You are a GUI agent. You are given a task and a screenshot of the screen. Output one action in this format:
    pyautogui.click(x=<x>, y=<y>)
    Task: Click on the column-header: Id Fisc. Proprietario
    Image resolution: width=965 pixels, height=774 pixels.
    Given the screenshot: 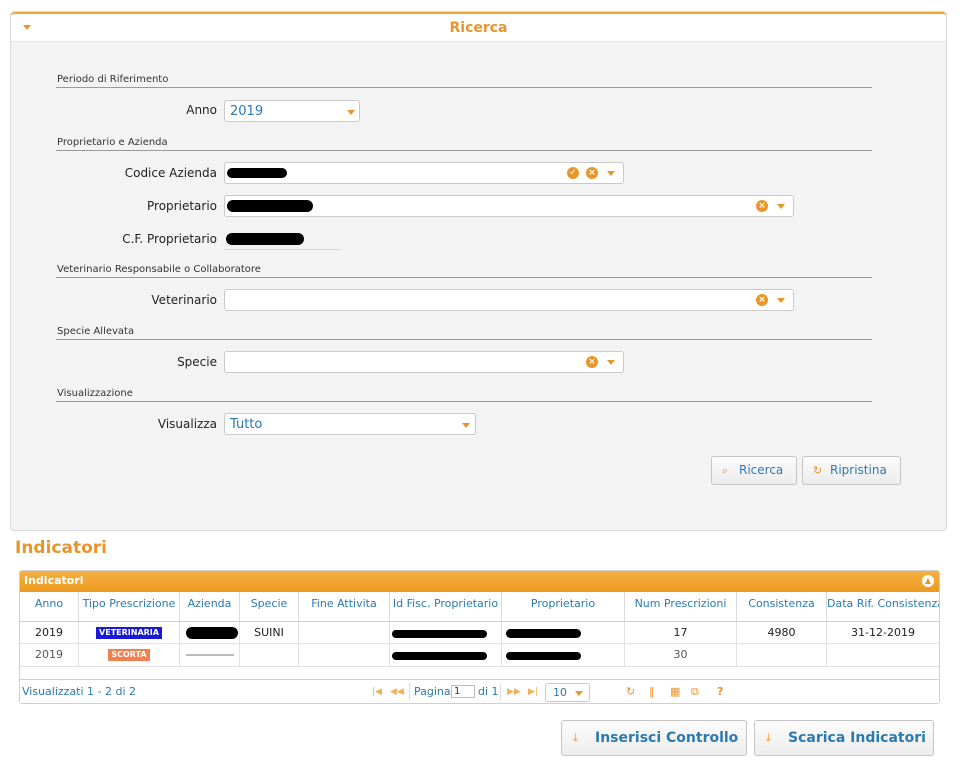 What is the action you would take?
    pyautogui.click(x=446, y=606)
    